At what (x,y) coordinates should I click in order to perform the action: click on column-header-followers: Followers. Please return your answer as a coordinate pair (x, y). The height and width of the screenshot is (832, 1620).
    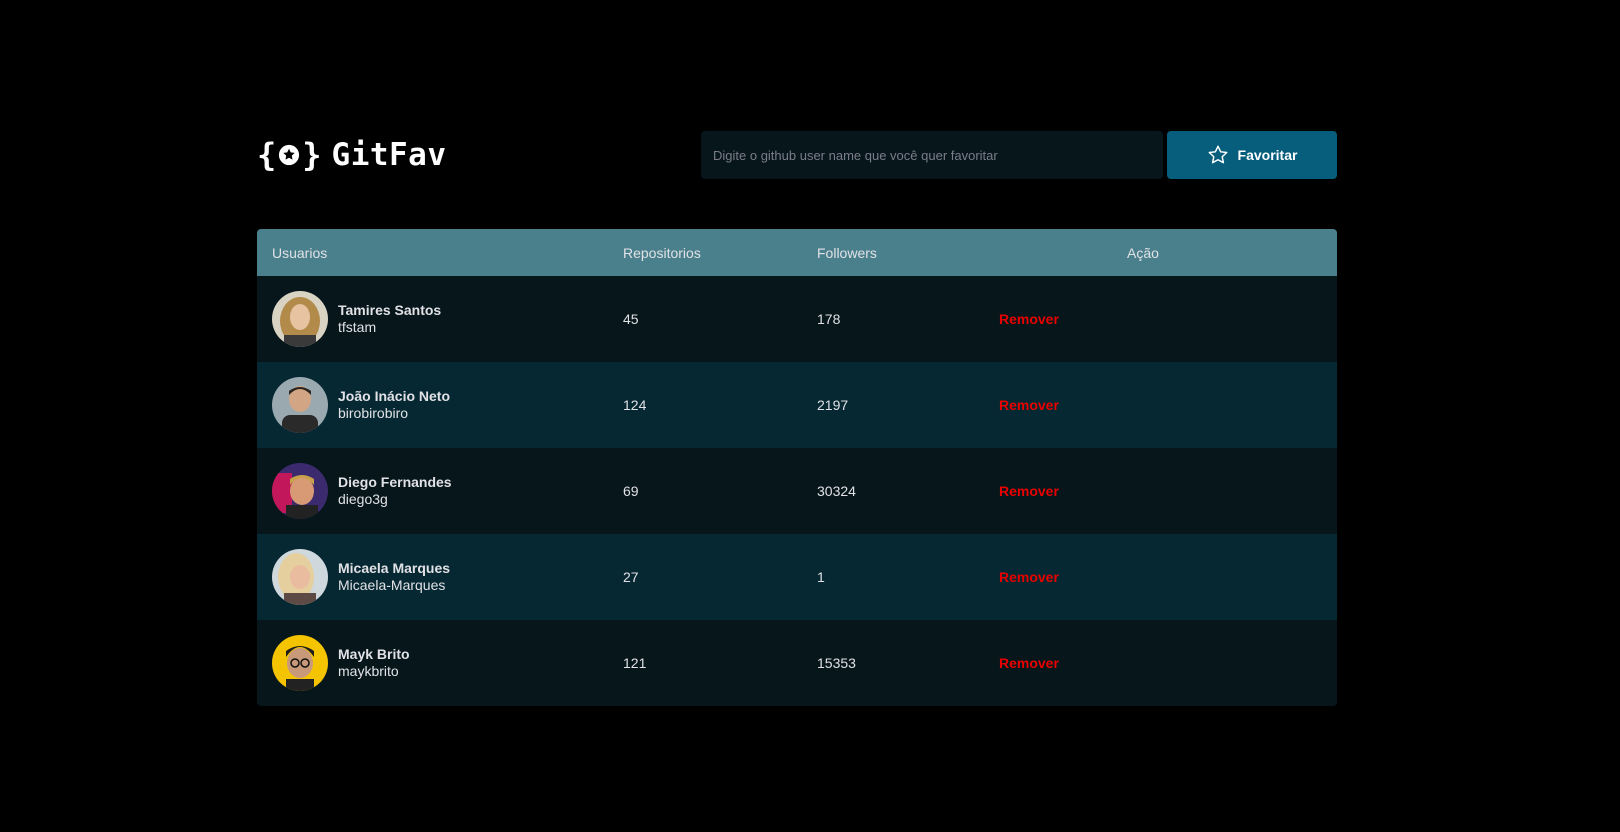
    Looking at the image, I should click on (847, 252).